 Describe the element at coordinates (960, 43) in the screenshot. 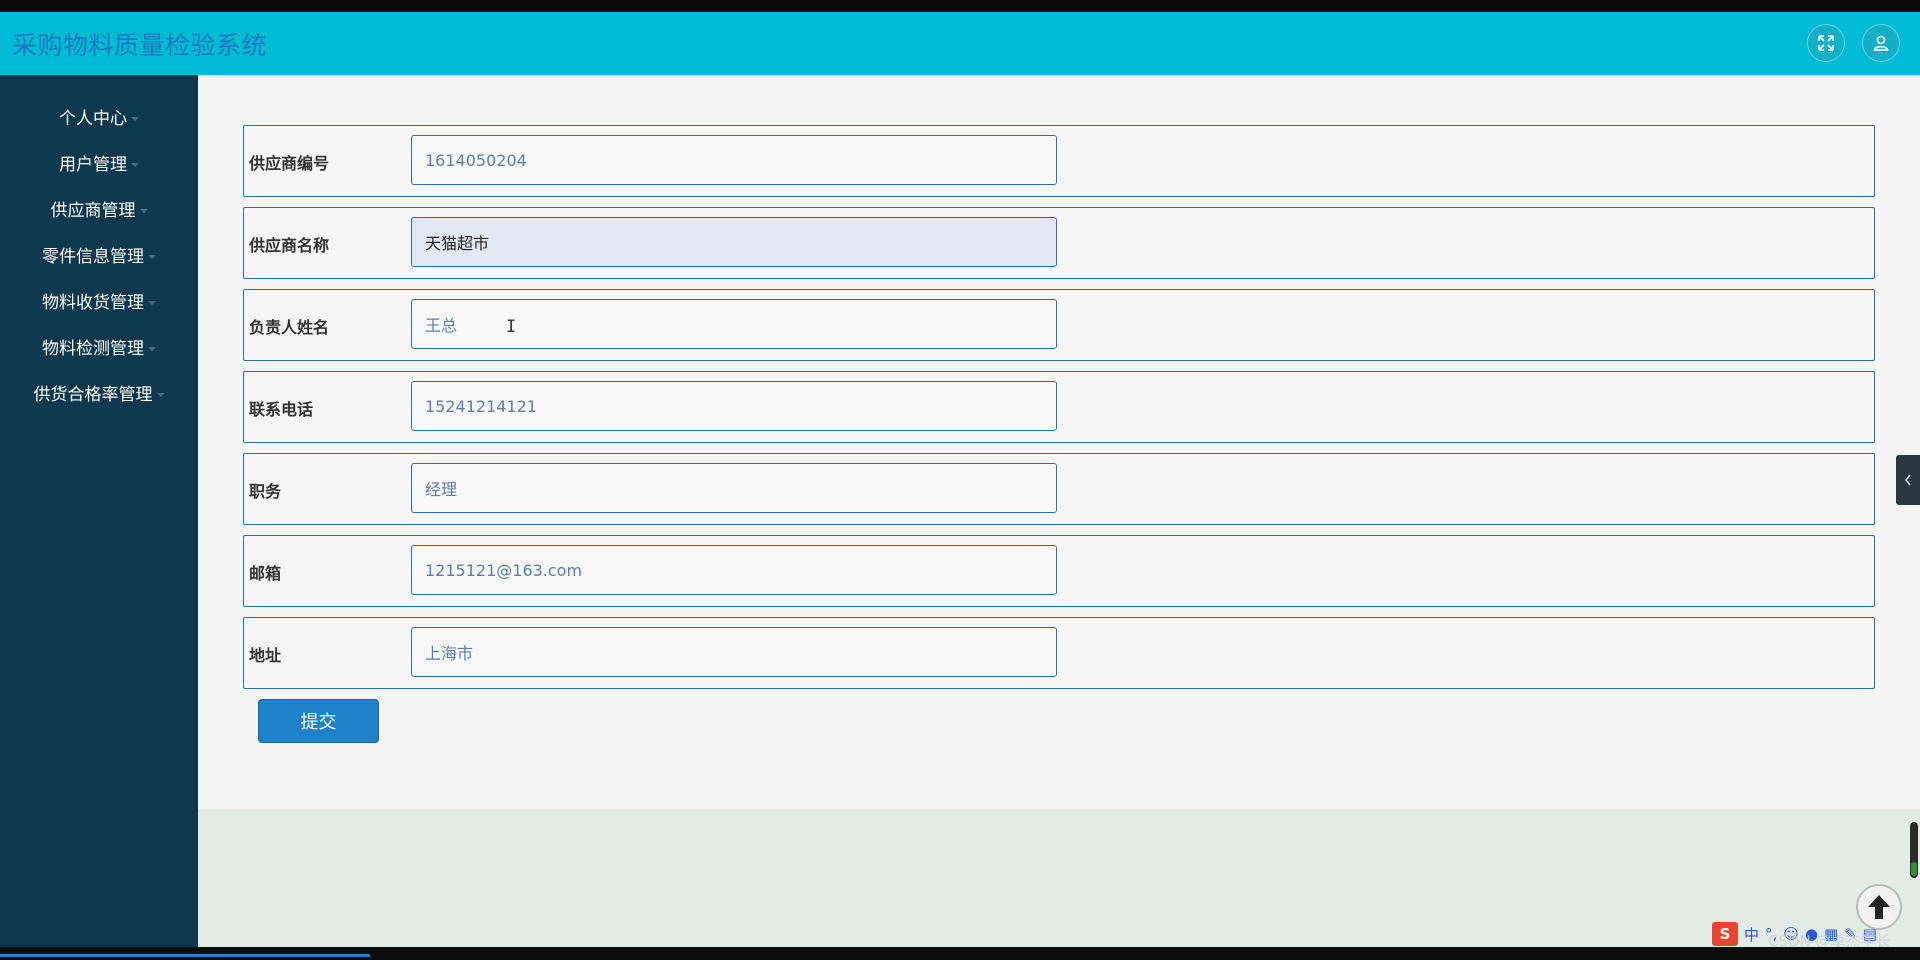

I see `app-header: 采购物料质量检验系统` at that location.